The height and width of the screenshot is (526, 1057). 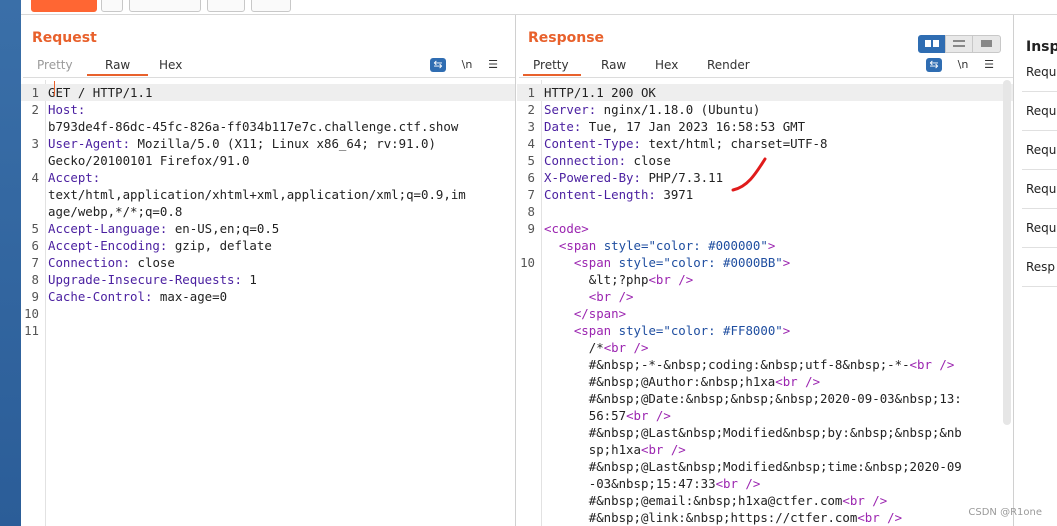 I want to click on text-segment: close, so click(x=152, y=262).